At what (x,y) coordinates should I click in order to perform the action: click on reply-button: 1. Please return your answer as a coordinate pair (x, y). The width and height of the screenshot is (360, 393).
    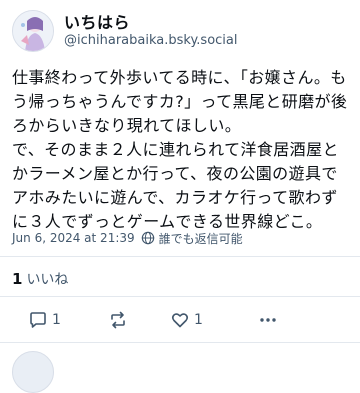
    Looking at the image, I should click on (44, 320).